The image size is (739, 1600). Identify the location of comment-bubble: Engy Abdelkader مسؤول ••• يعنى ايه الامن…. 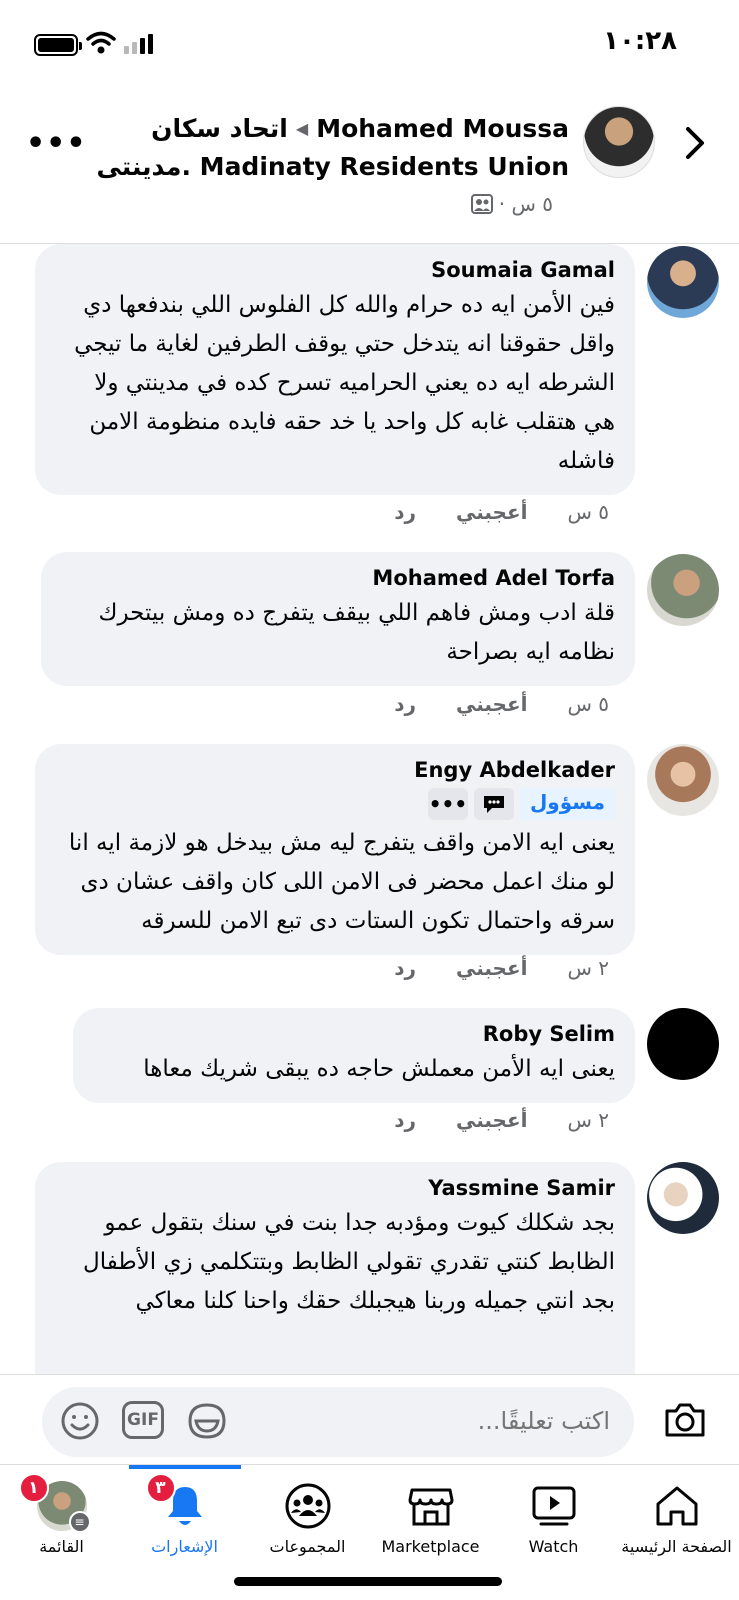
(335, 849).